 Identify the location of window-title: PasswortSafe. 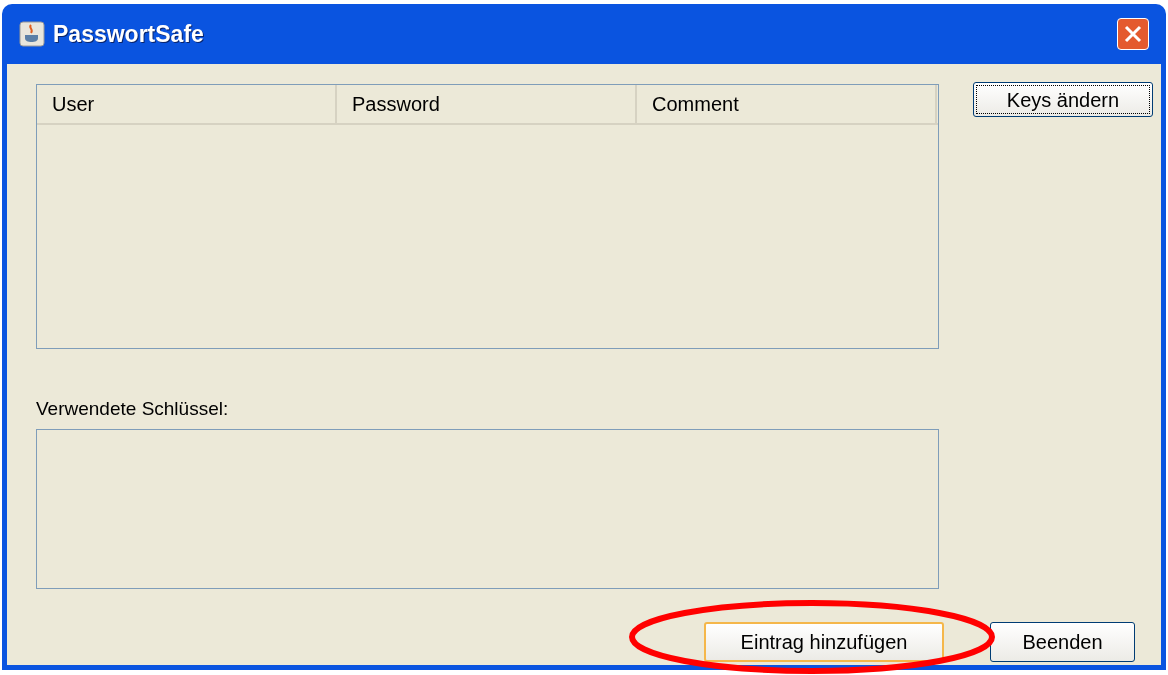
(128, 34).